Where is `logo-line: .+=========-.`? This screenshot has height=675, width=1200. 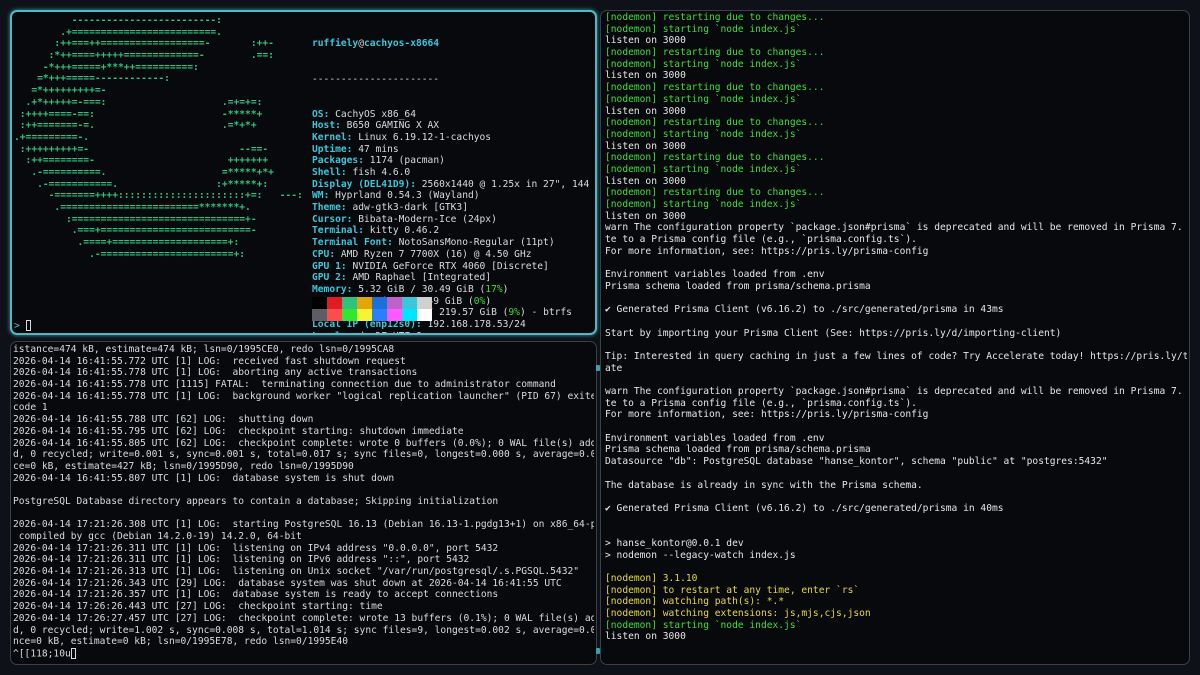 logo-line: .+=========-. is located at coordinates (52, 137).